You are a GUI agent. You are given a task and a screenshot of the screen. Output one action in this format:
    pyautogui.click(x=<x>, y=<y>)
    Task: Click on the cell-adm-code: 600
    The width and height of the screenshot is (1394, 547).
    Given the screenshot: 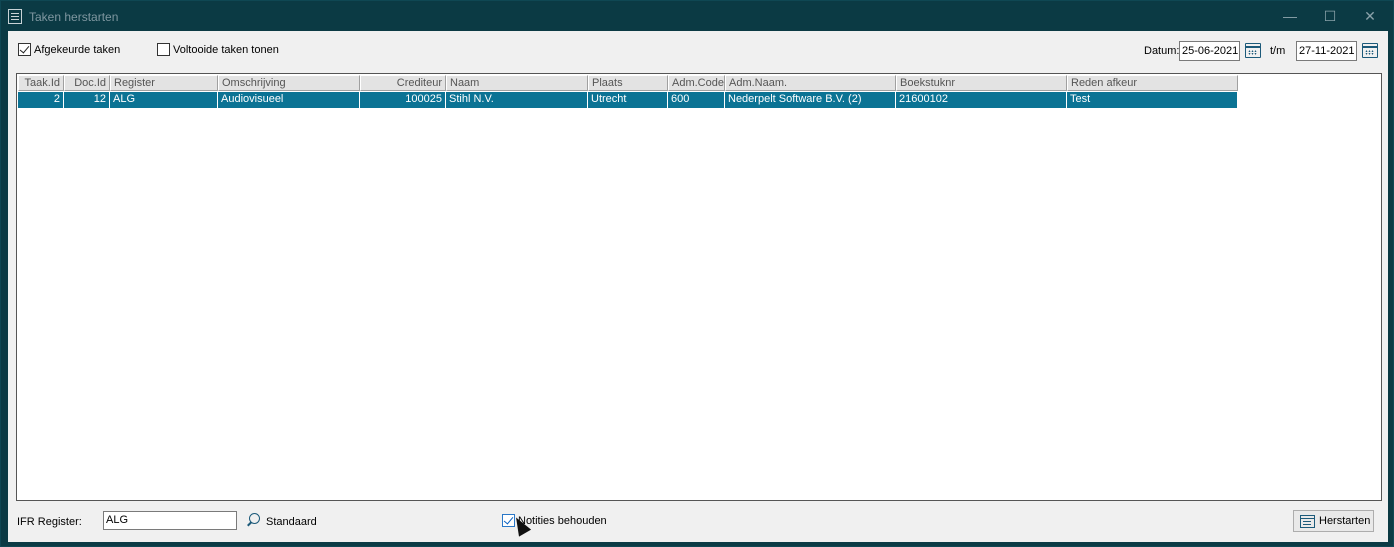 What is the action you would take?
    pyautogui.click(x=696, y=100)
    